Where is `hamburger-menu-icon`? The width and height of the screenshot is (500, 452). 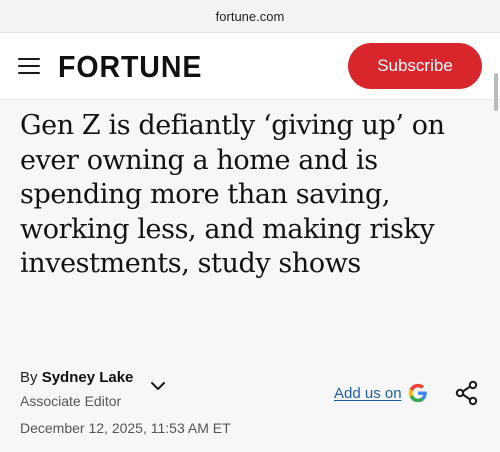 hamburger-menu-icon is located at coordinates (29, 66).